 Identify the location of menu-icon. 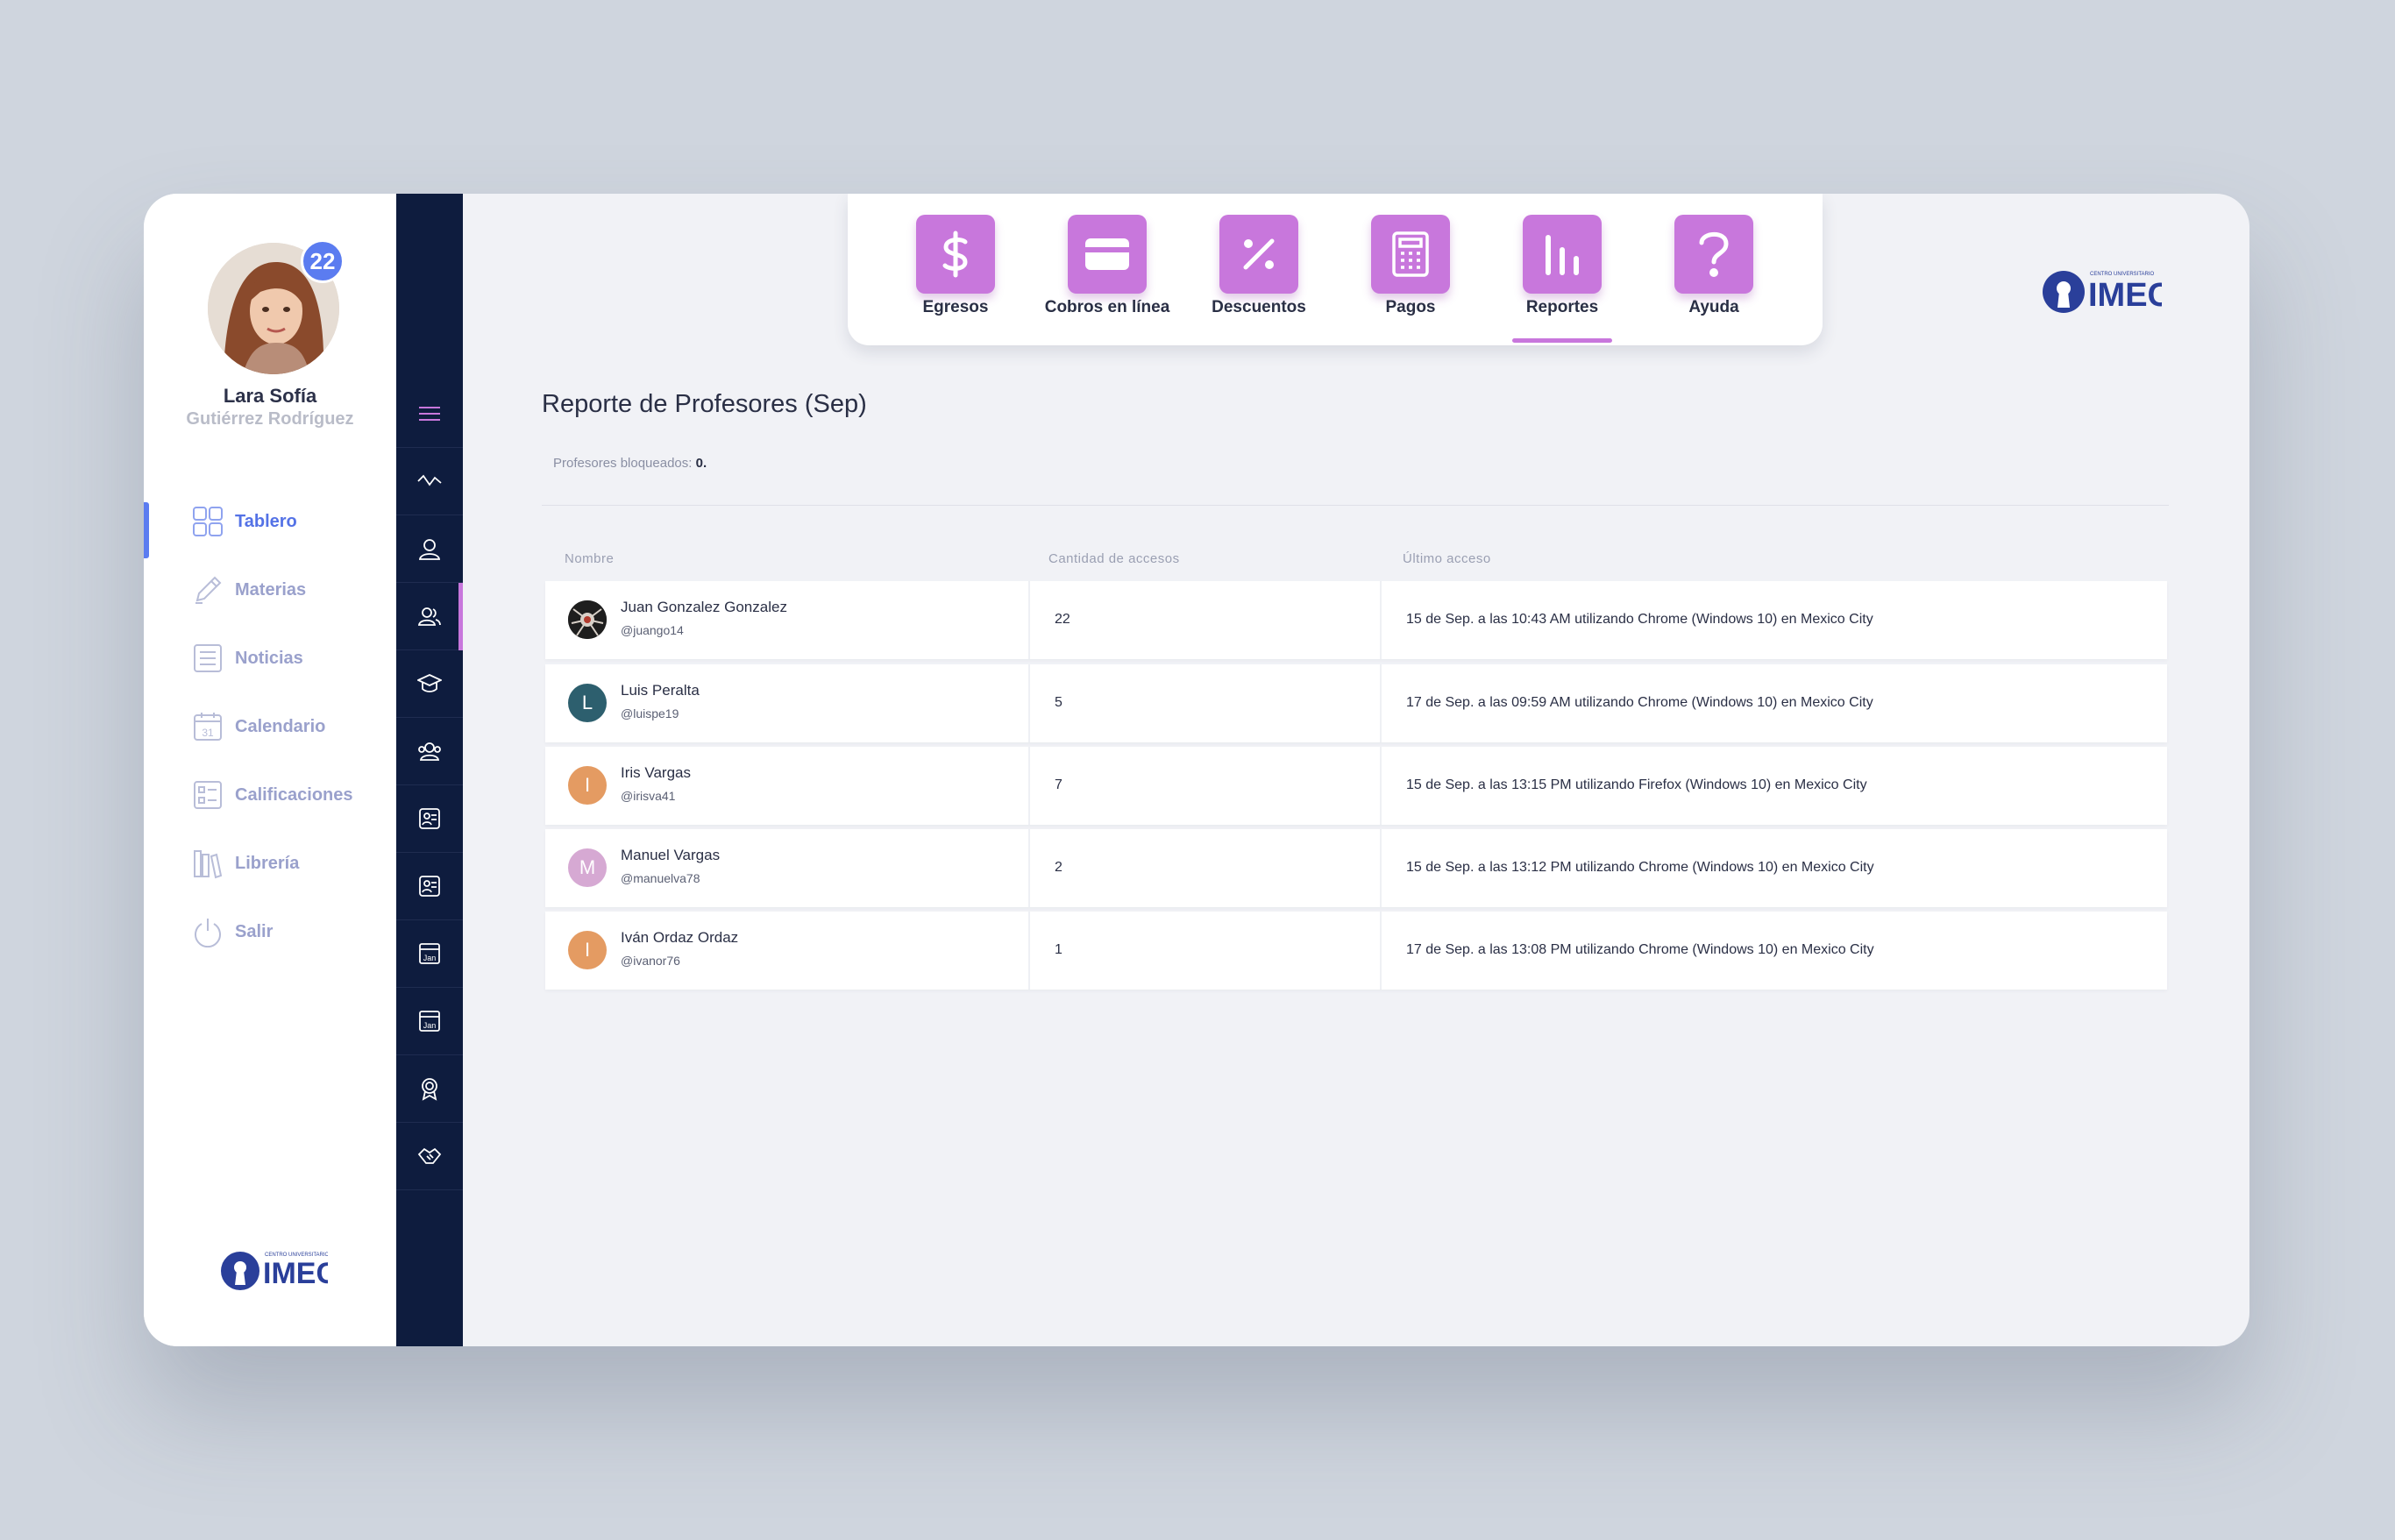
(429, 414).